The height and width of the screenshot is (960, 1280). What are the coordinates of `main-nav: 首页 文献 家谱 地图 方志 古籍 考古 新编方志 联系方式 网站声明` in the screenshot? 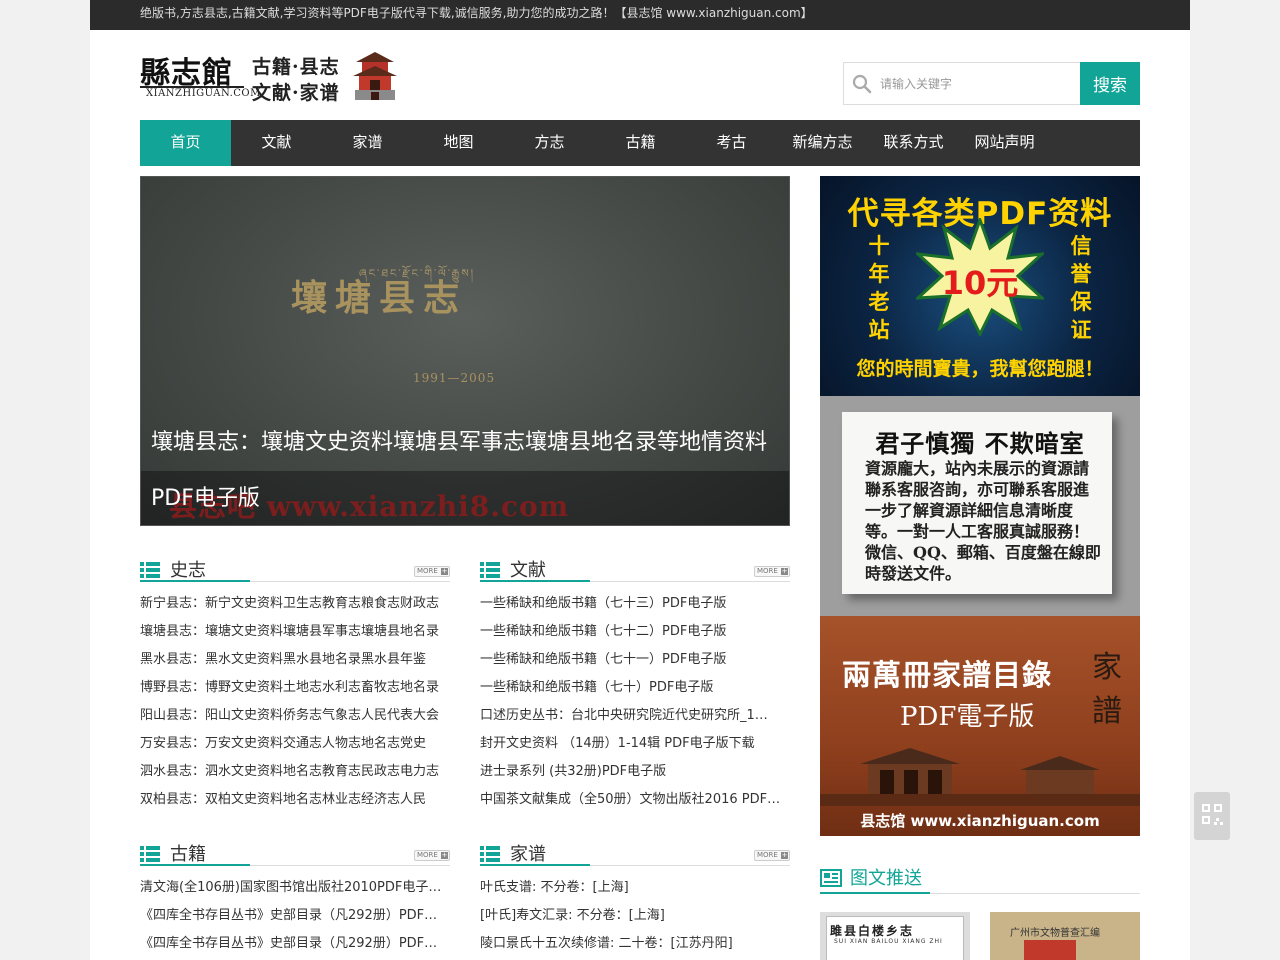 It's located at (640, 143).